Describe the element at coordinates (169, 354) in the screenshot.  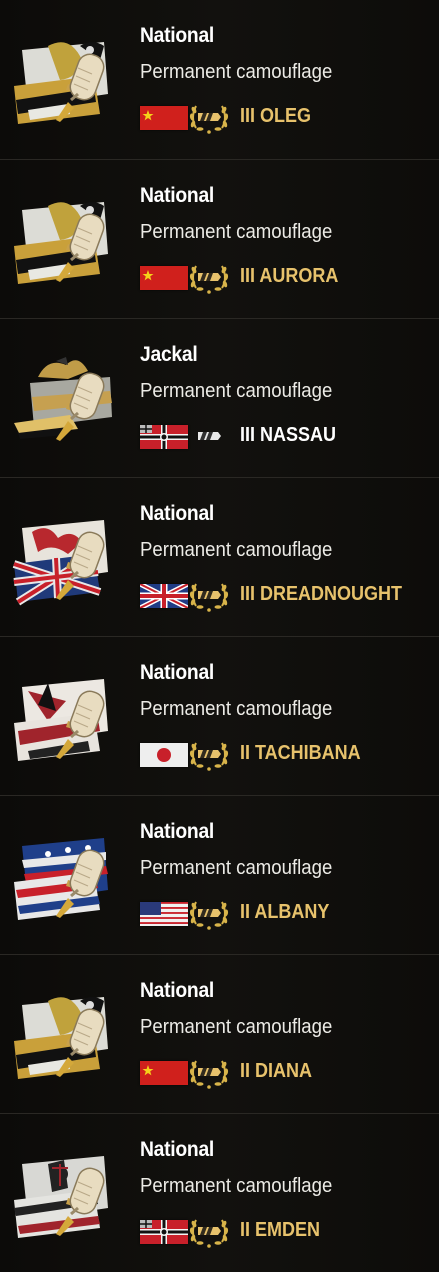
I see `camouflage-name: Jackal` at that location.